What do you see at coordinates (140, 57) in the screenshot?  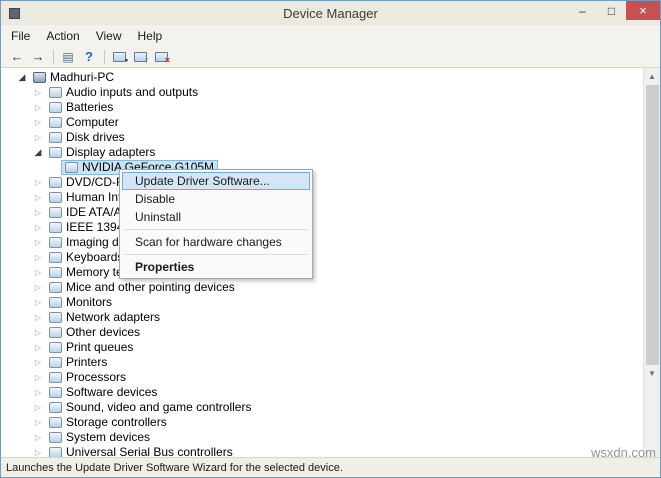 I see `update-driver-button: ↑` at bounding box center [140, 57].